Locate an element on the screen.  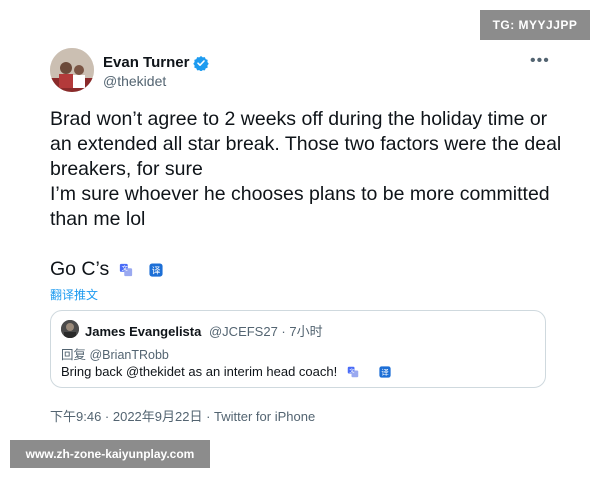
tweet-last-line-row: Go C’s 文 译 is located at coordinates (106, 269).